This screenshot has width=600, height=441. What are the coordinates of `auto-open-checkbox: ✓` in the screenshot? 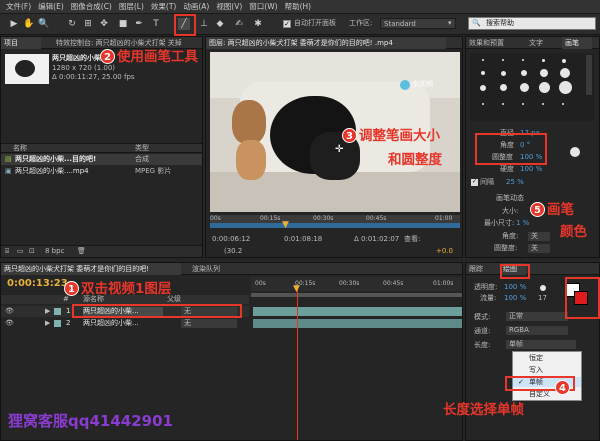 It's located at (287, 24).